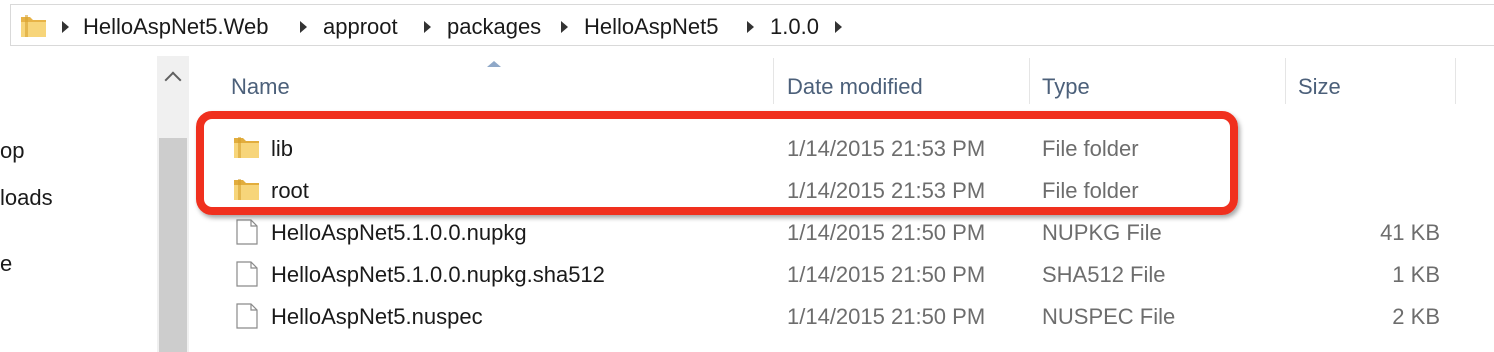 The image size is (1494, 352). What do you see at coordinates (855, 87) in the screenshot?
I see `column-header-date: Date modified` at bounding box center [855, 87].